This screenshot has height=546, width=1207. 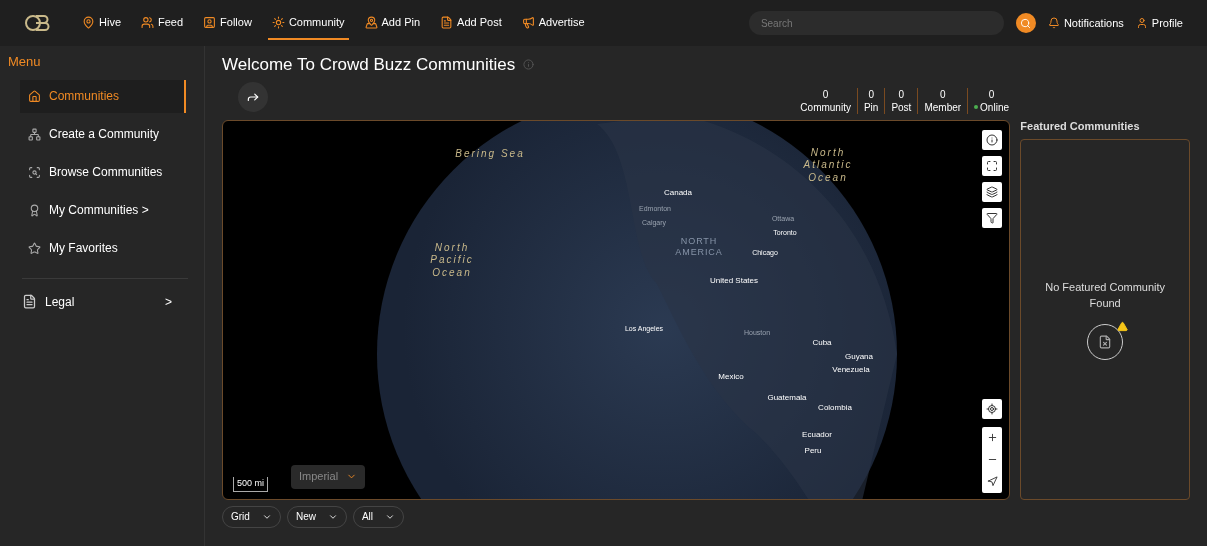 I want to click on map-label: Venezuela, so click(x=851, y=369).